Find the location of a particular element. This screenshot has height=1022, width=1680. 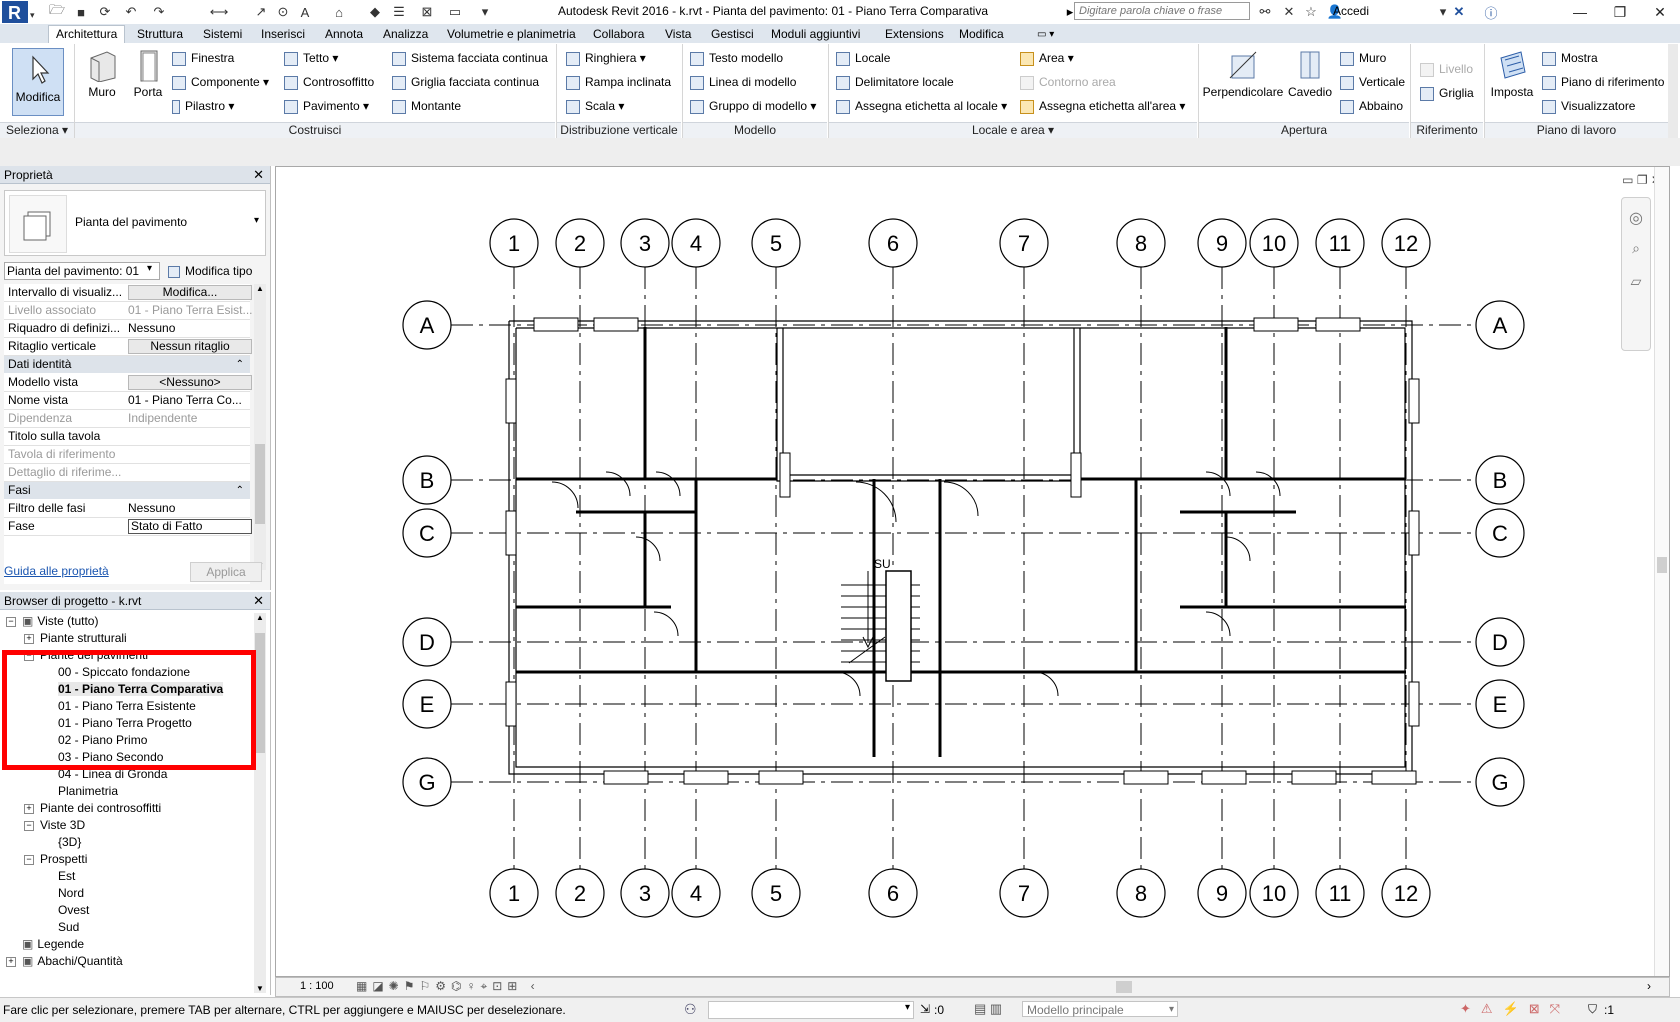

crop-button: Nessun ritaglio is located at coordinates (190, 346).